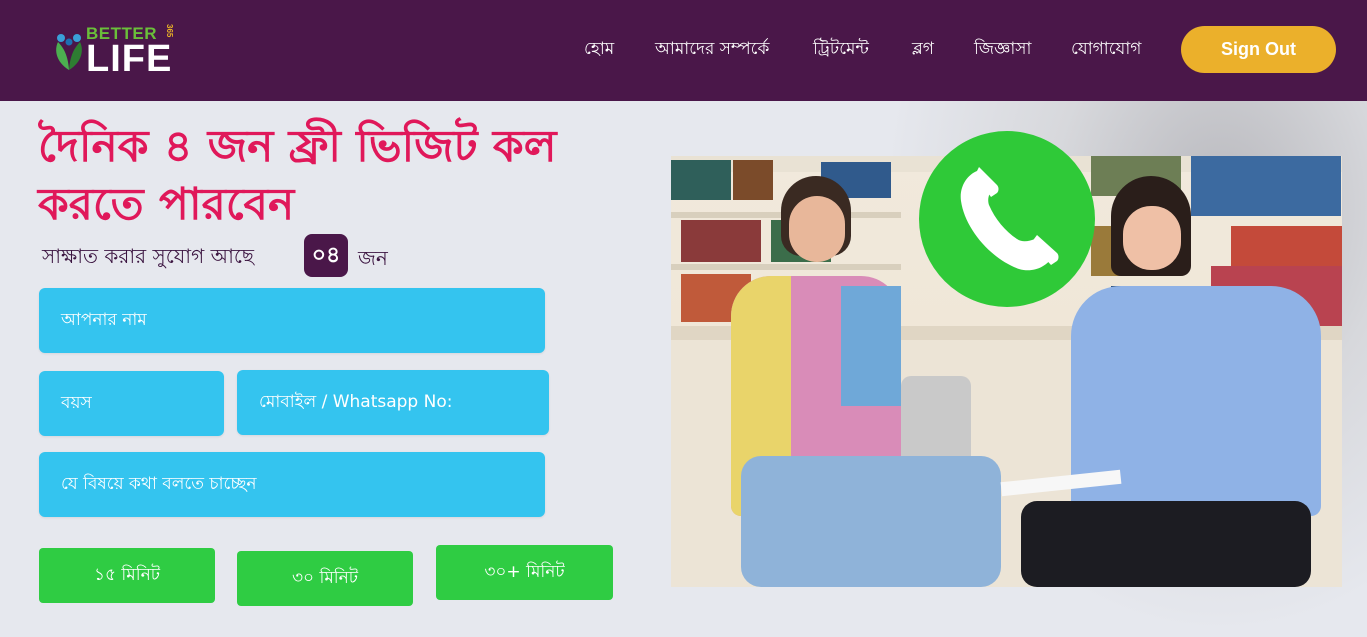 This screenshot has width=1367, height=637. I want to click on logo: BETTER 365 LIFE, so click(117, 52).